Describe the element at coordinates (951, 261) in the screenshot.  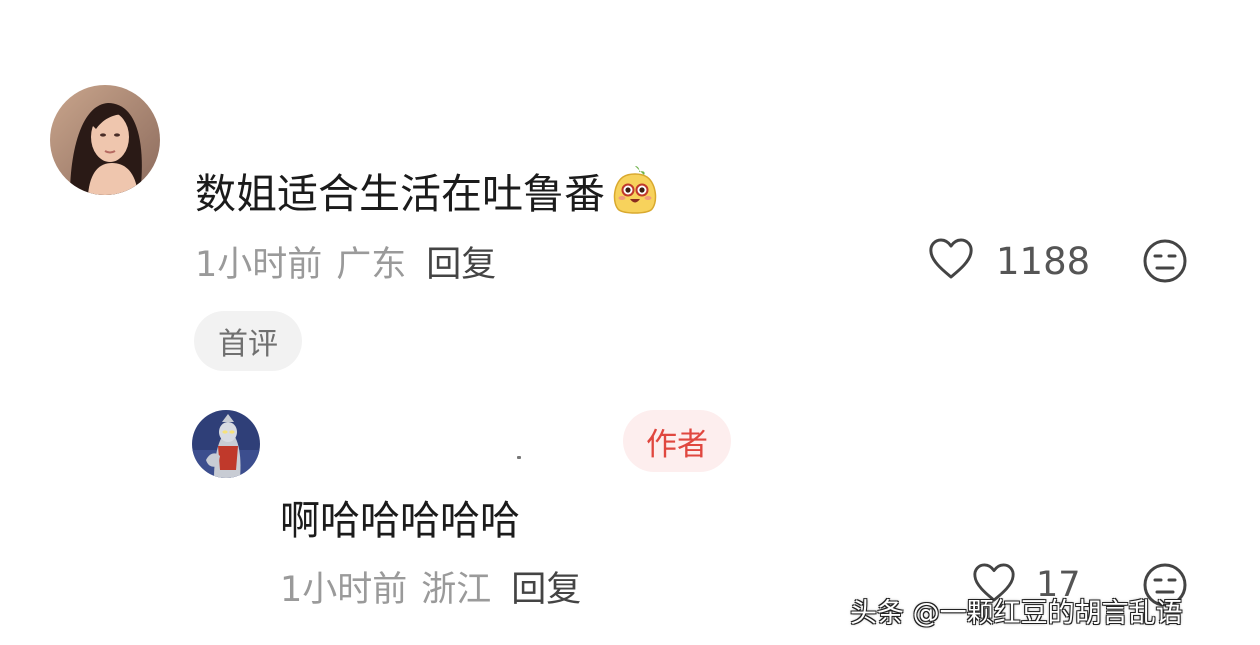
I see `heart-icon` at that location.